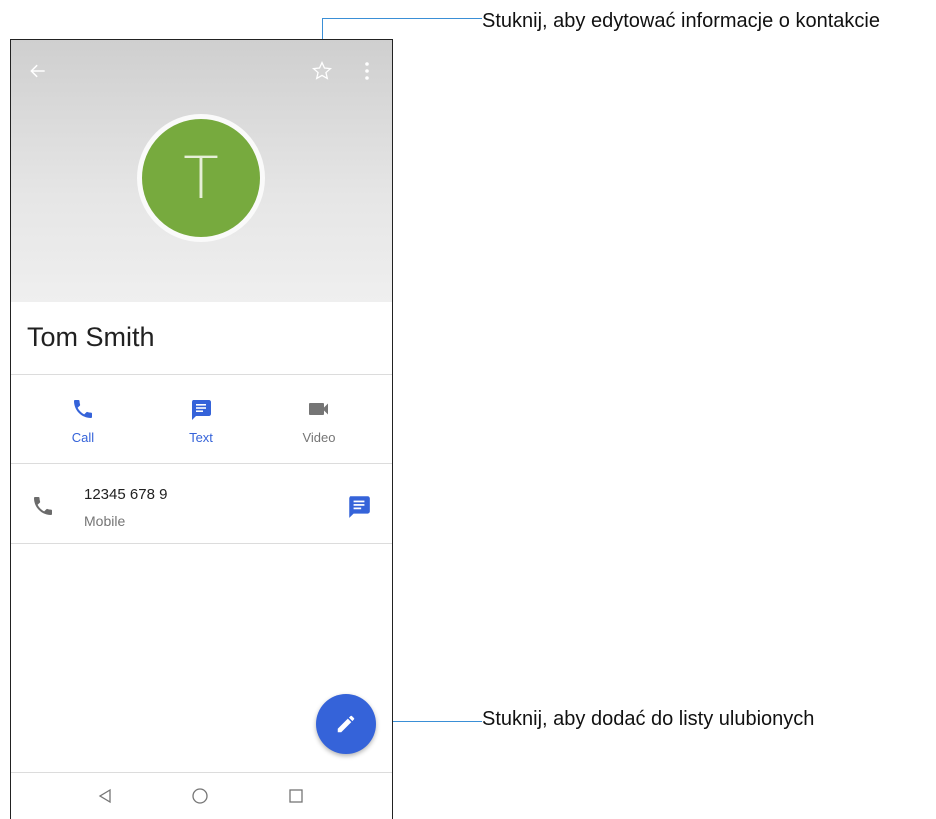 The width and height of the screenshot is (936, 819). I want to click on nav-home-icon, so click(200, 796).